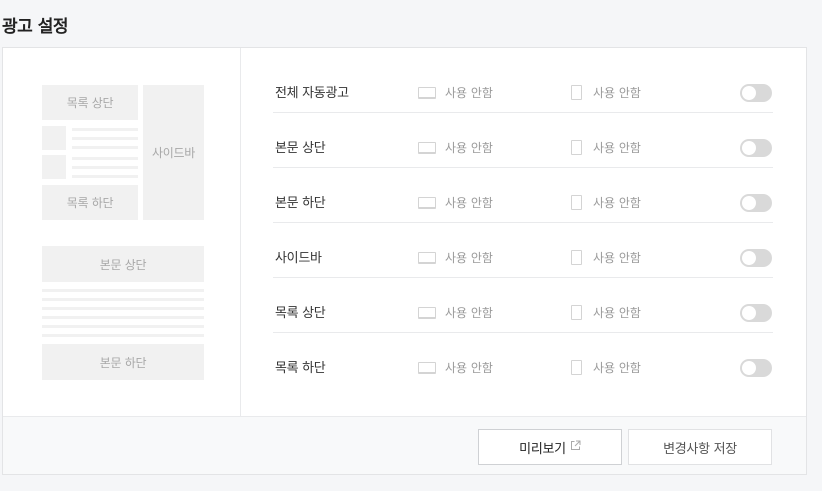 The width and height of the screenshot is (822, 491). What do you see at coordinates (300, 313) in the screenshot?
I see `setting-label: 목록 상단` at bounding box center [300, 313].